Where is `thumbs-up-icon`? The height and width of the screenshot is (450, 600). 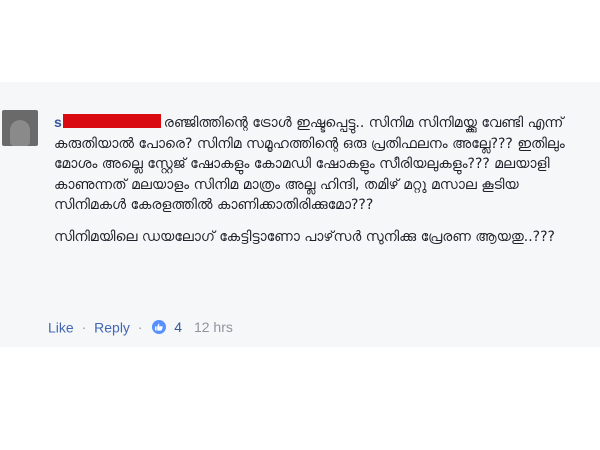
thumbs-up-icon is located at coordinates (159, 327).